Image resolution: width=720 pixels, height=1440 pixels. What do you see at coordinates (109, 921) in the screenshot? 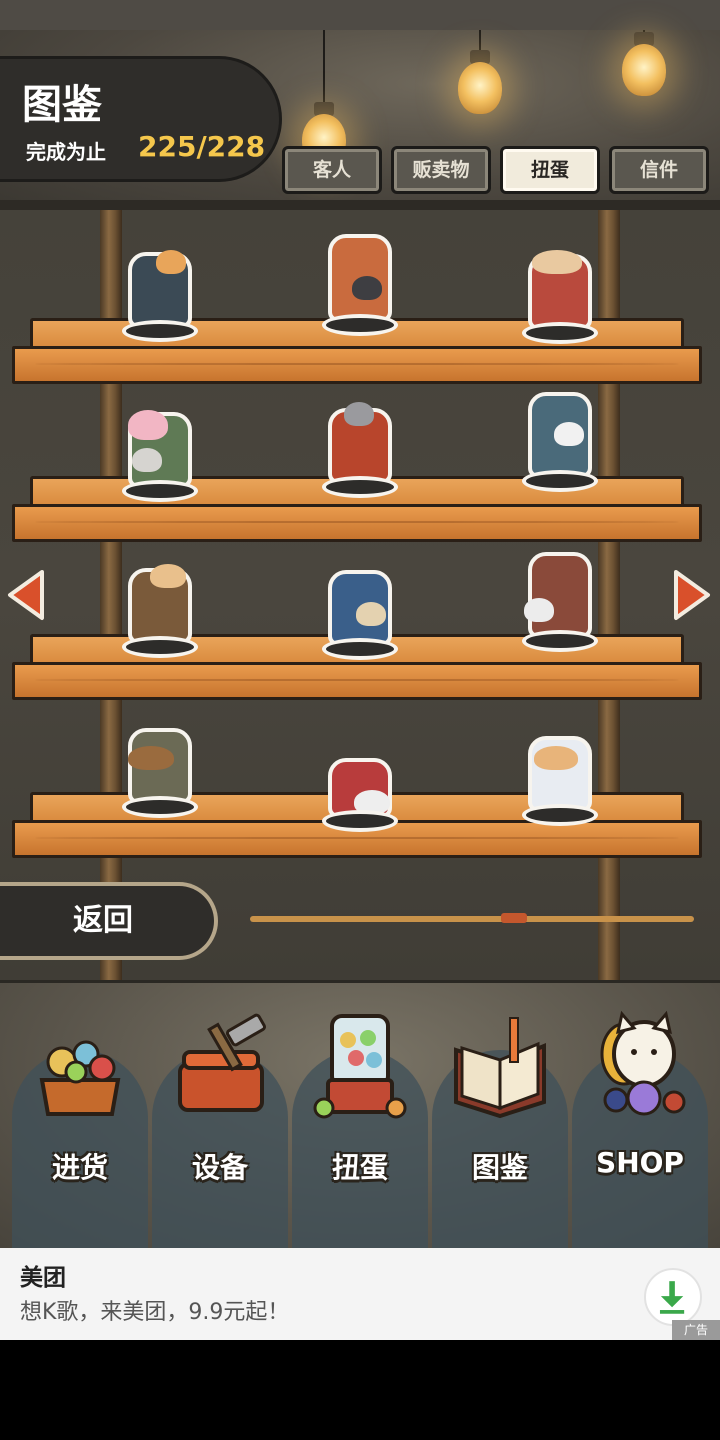
I see `back-button: 返回` at bounding box center [109, 921].